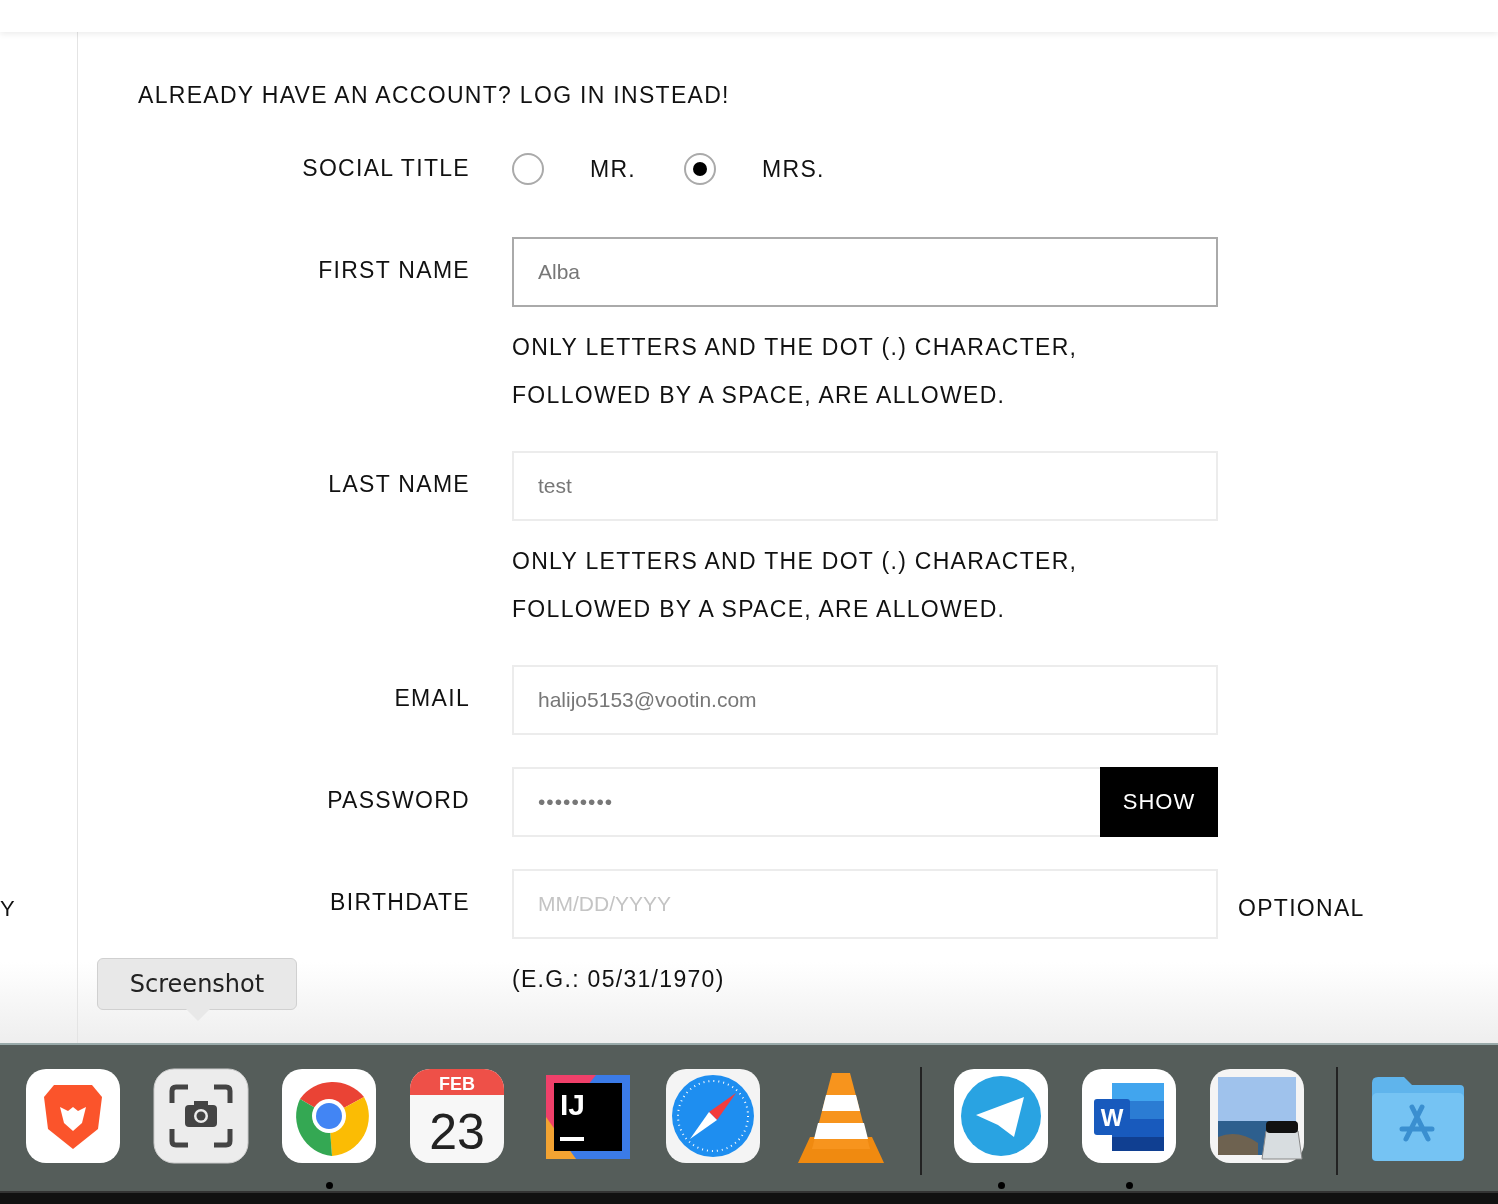 Image resolution: width=1498 pixels, height=1204 pixels. What do you see at coordinates (197, 990) in the screenshot?
I see `tooltip: Screenshot` at bounding box center [197, 990].